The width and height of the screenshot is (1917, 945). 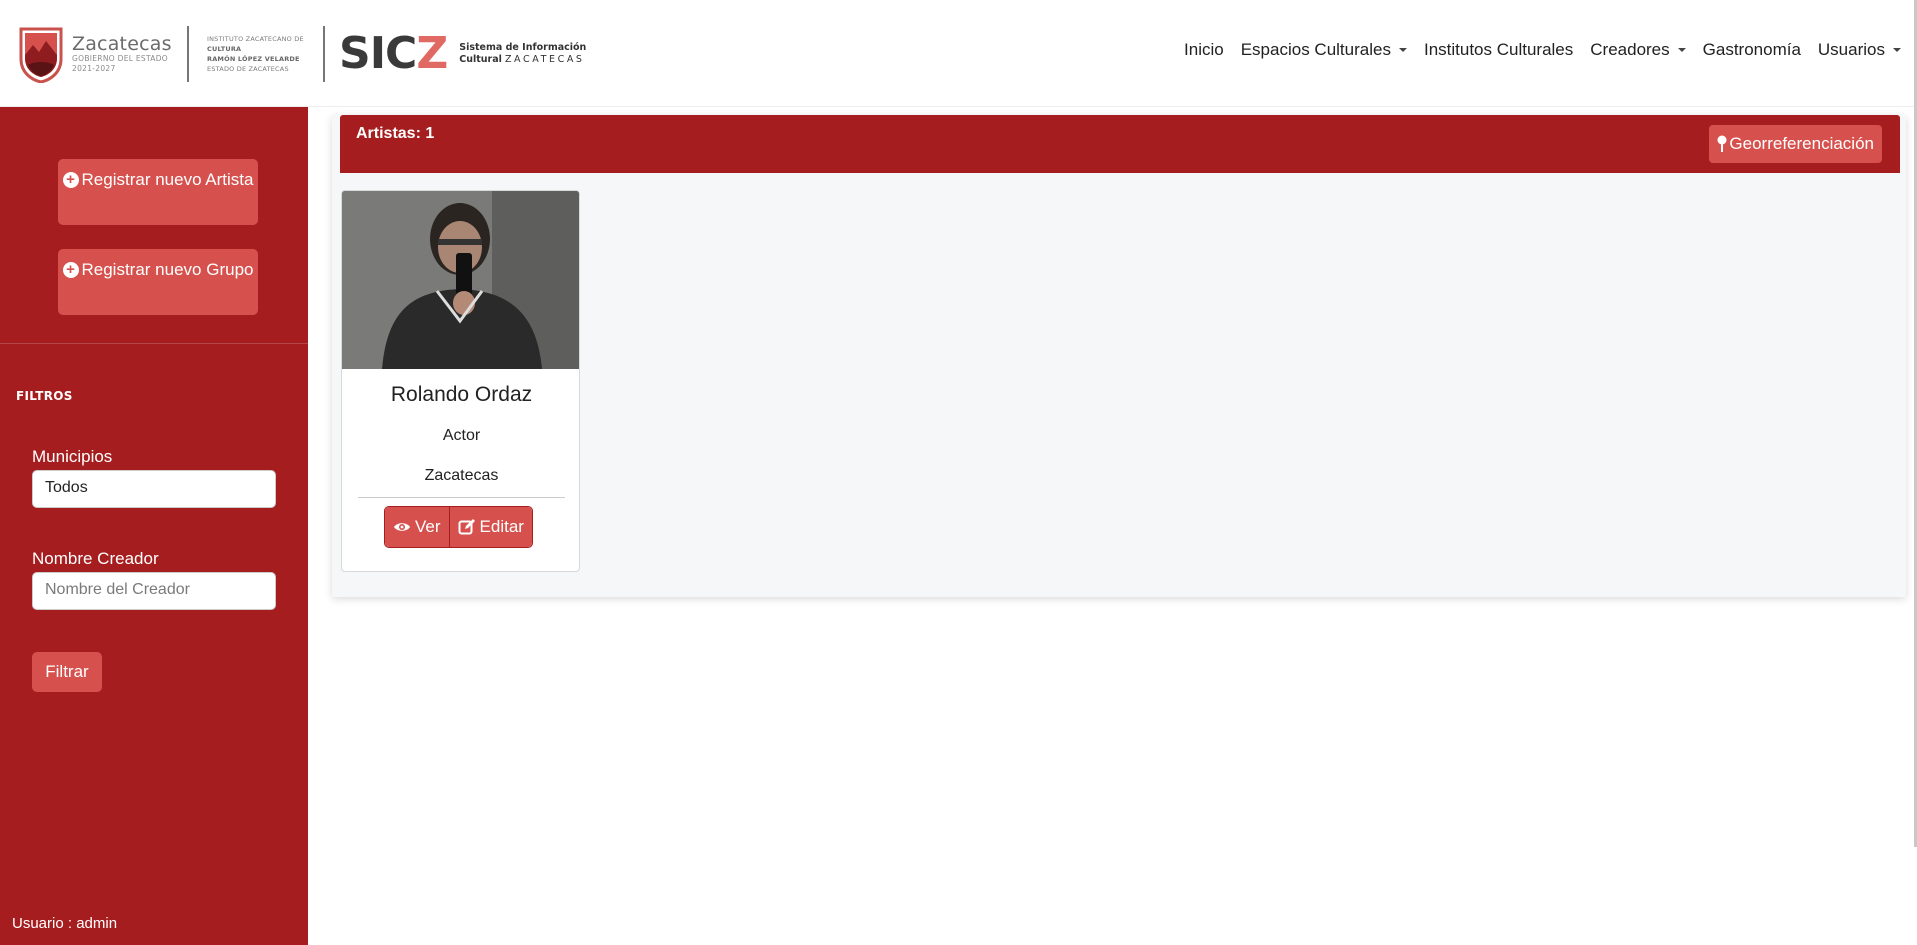 I want to click on georeference-button: Georreferenciación, so click(x=1795, y=144).